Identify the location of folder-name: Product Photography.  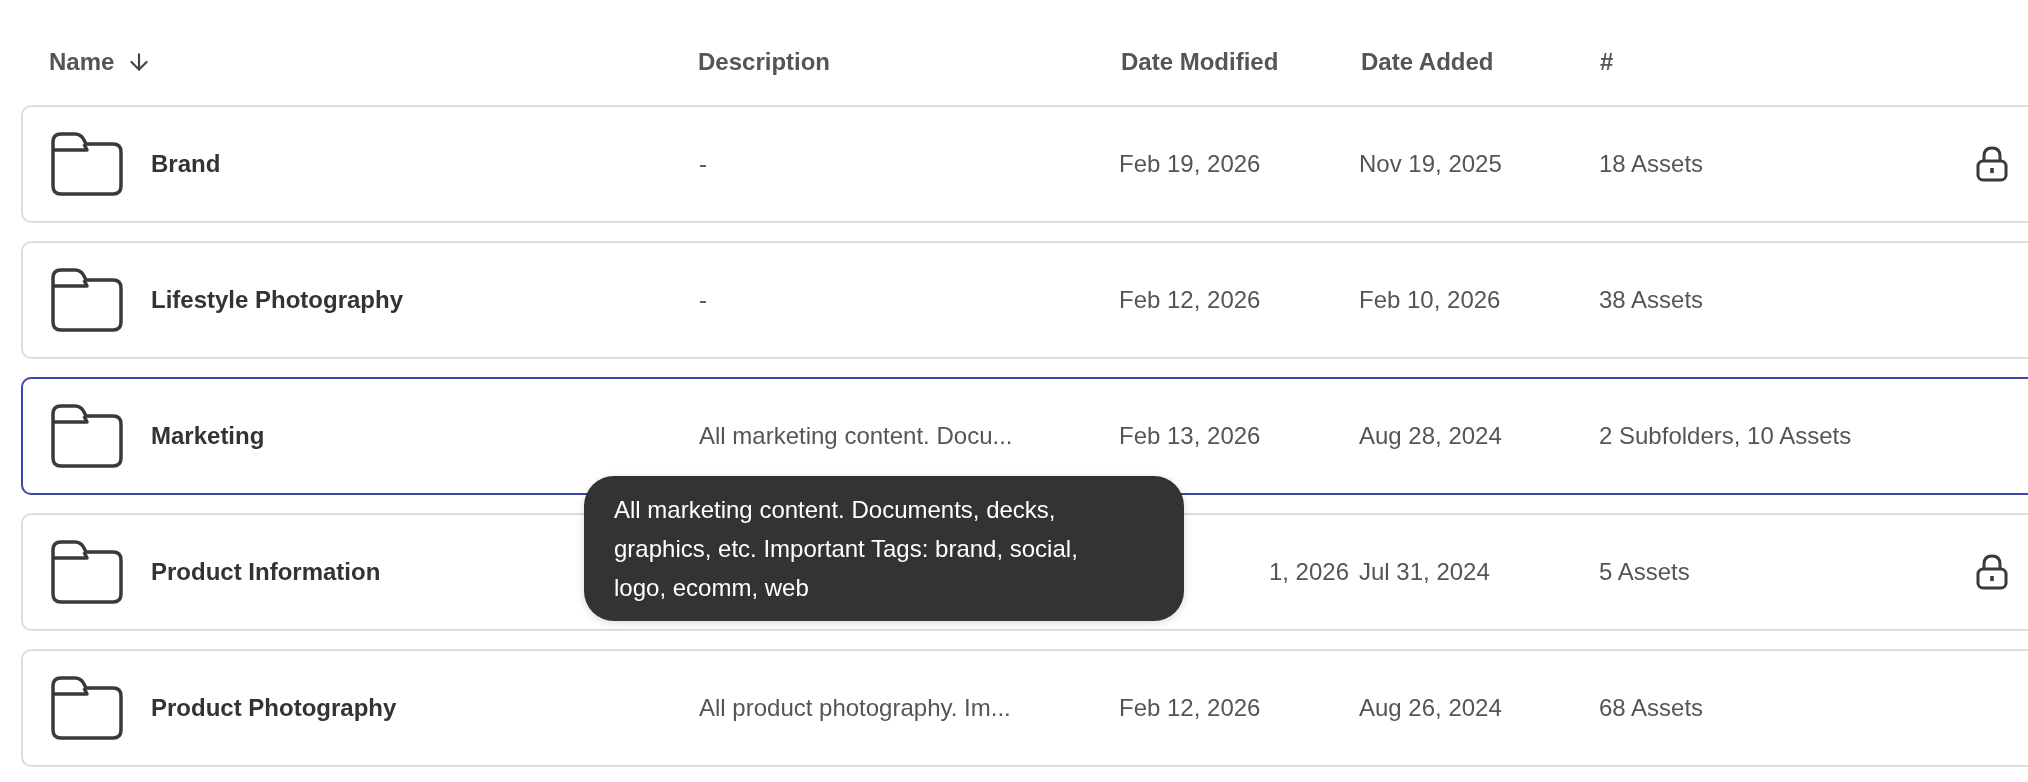
(274, 708).